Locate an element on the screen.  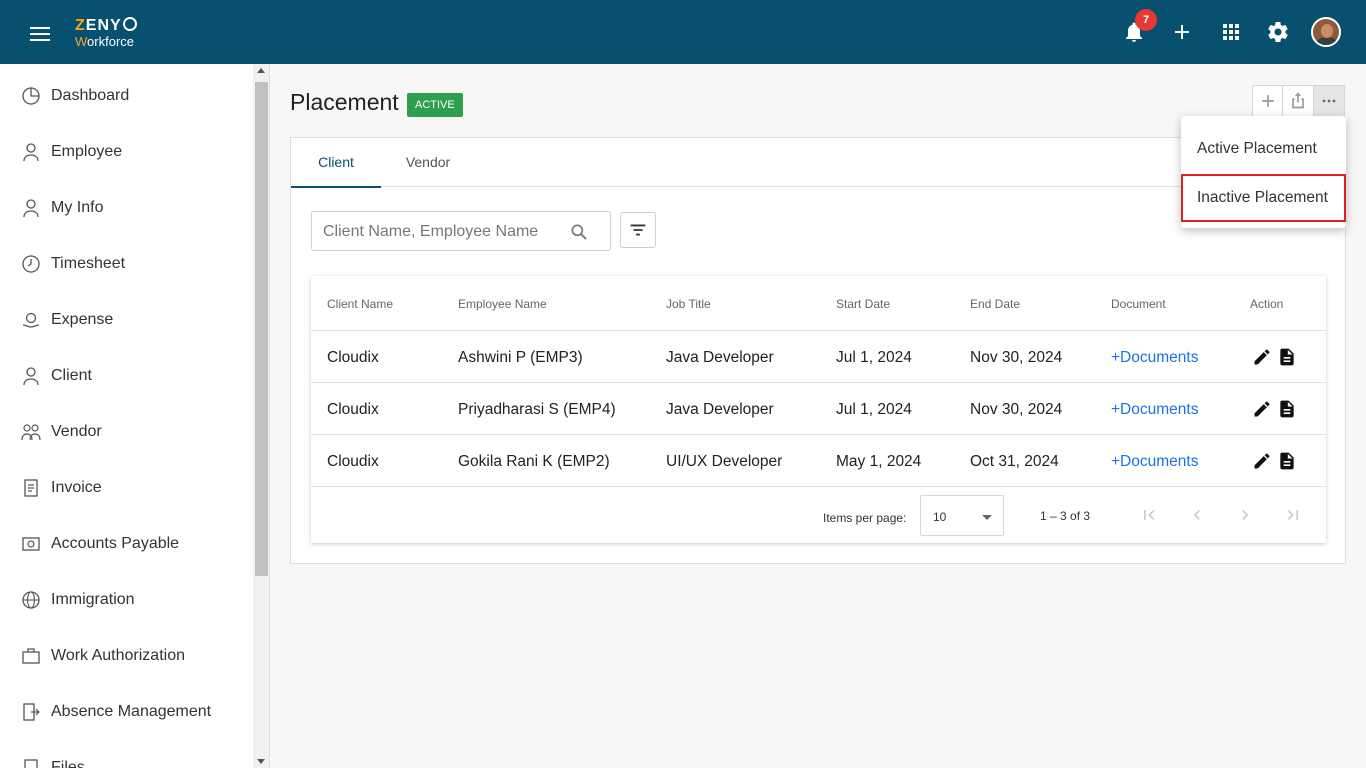
export-button is located at coordinates (1298, 101).